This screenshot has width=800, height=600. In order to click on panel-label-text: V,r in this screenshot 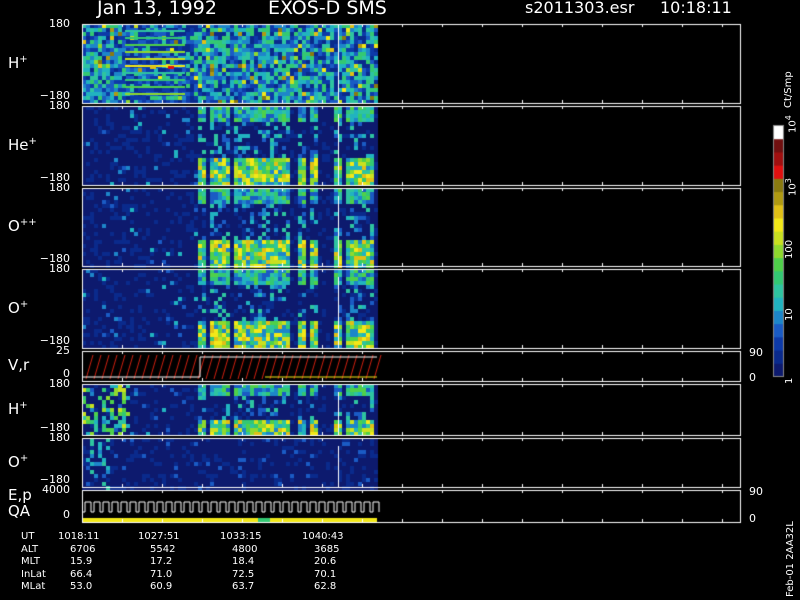, I will do `click(19, 365)`.